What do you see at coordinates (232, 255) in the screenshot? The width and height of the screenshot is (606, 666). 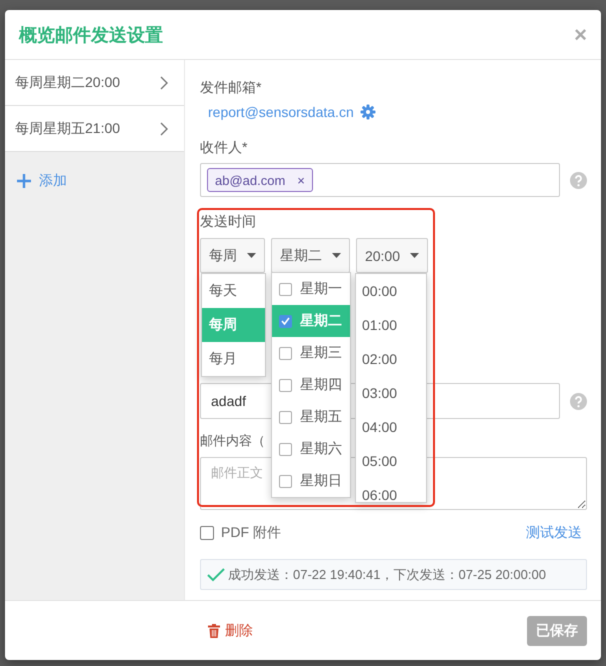 I see `frequency-select: 每周` at bounding box center [232, 255].